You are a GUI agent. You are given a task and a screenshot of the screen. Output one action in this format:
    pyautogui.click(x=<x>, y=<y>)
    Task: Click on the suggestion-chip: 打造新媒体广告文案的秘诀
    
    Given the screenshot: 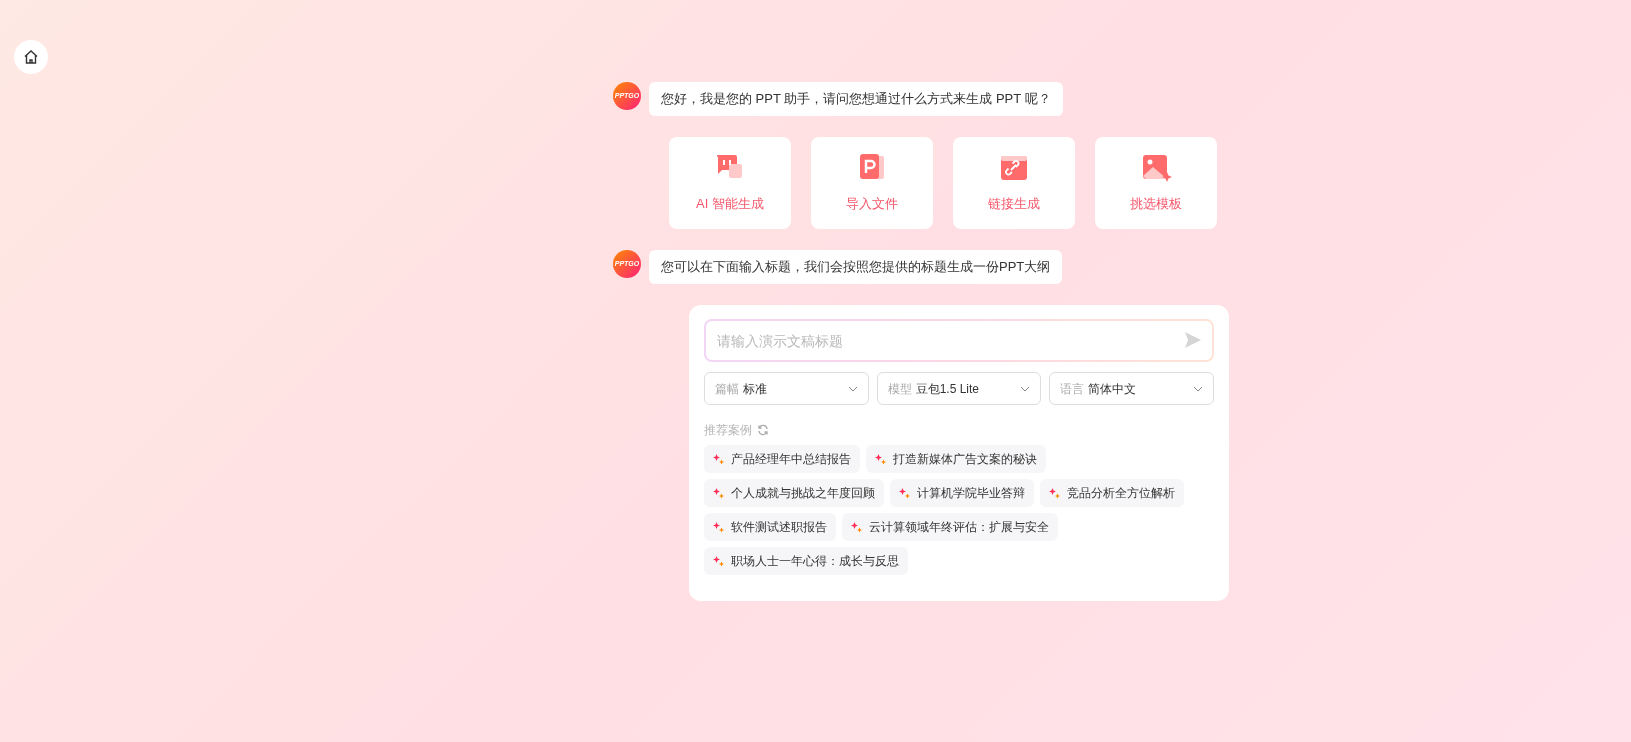 What is the action you would take?
    pyautogui.click(x=956, y=459)
    